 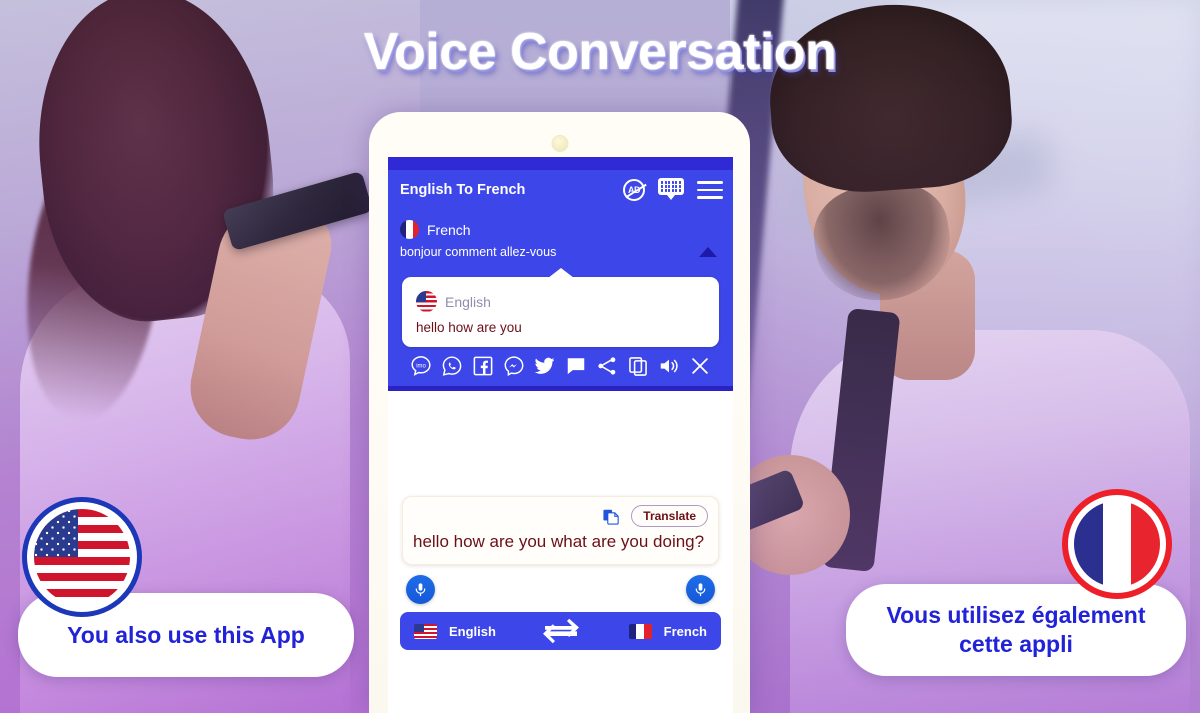 I want to click on app-bar: English To French AD, so click(x=560, y=190).